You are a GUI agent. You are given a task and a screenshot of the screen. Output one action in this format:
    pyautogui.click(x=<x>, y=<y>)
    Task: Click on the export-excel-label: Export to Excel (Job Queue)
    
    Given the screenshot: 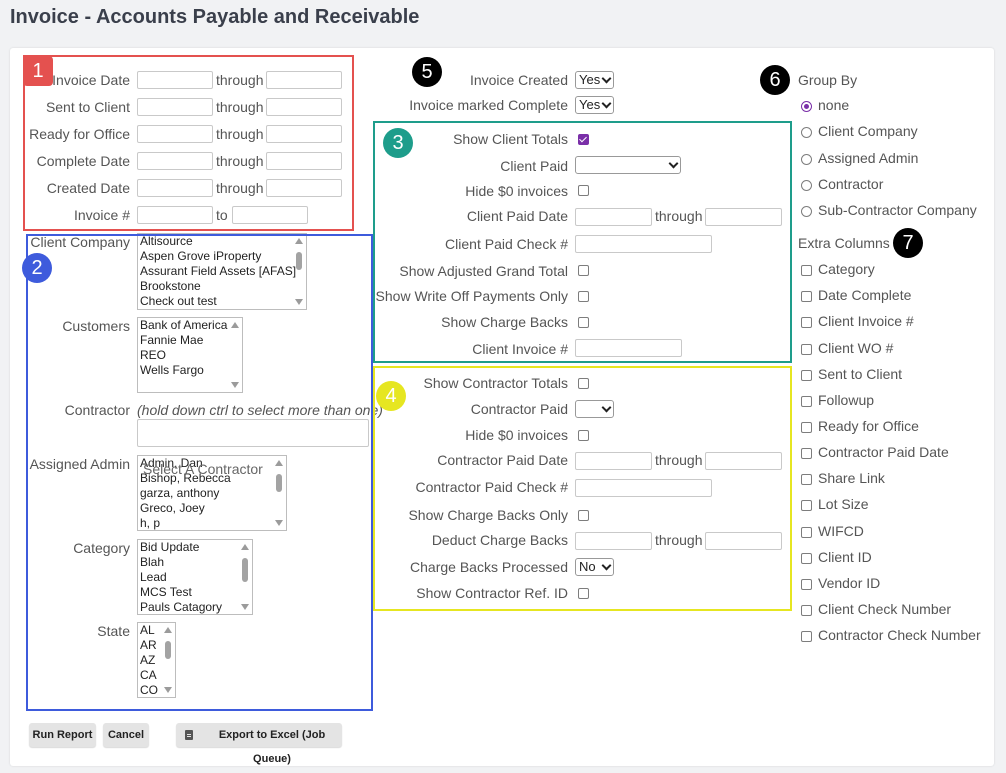 What is the action you would take?
    pyautogui.click(x=272, y=747)
    